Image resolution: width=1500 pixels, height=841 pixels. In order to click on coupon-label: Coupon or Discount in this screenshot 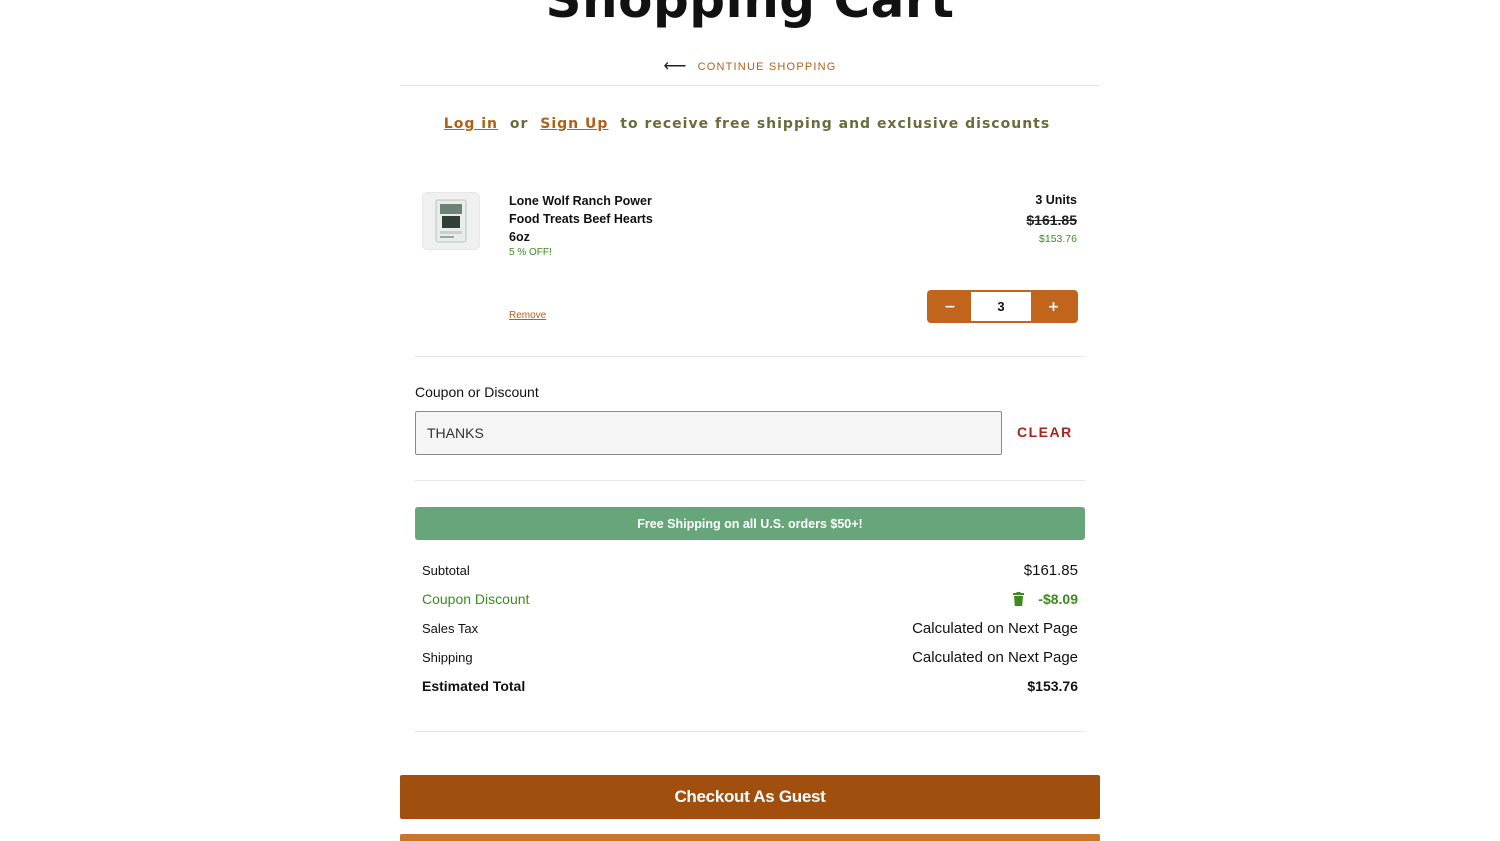, I will do `click(477, 392)`.